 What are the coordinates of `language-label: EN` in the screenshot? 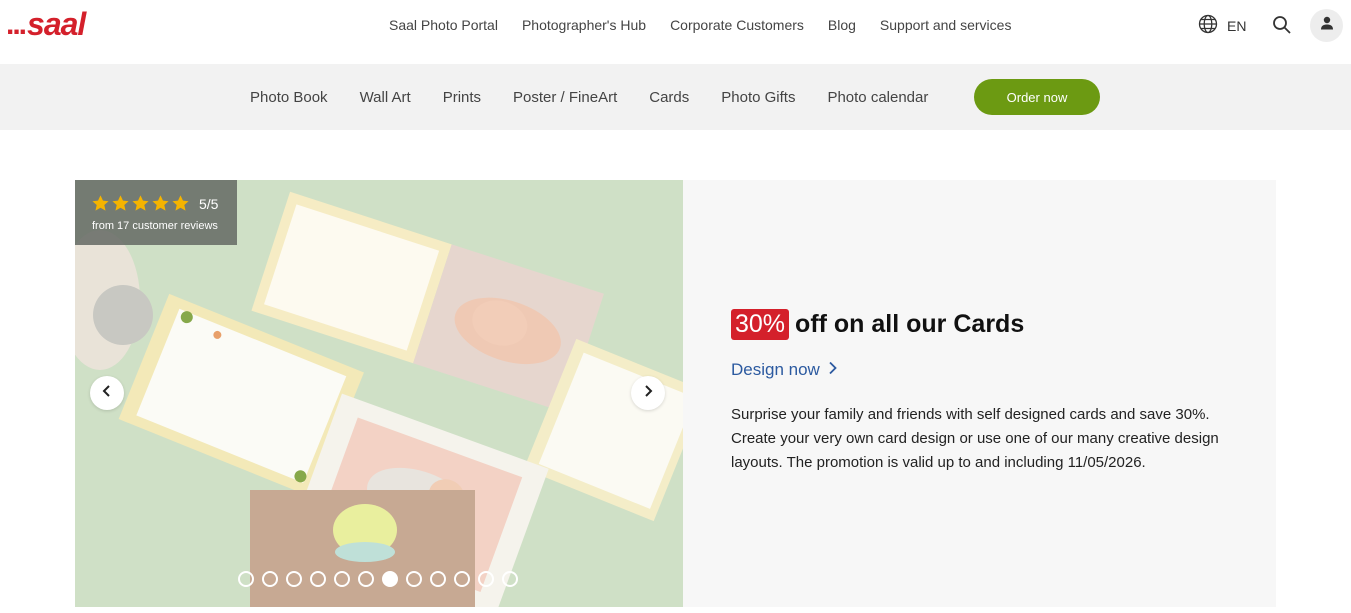 It's located at (1237, 25).